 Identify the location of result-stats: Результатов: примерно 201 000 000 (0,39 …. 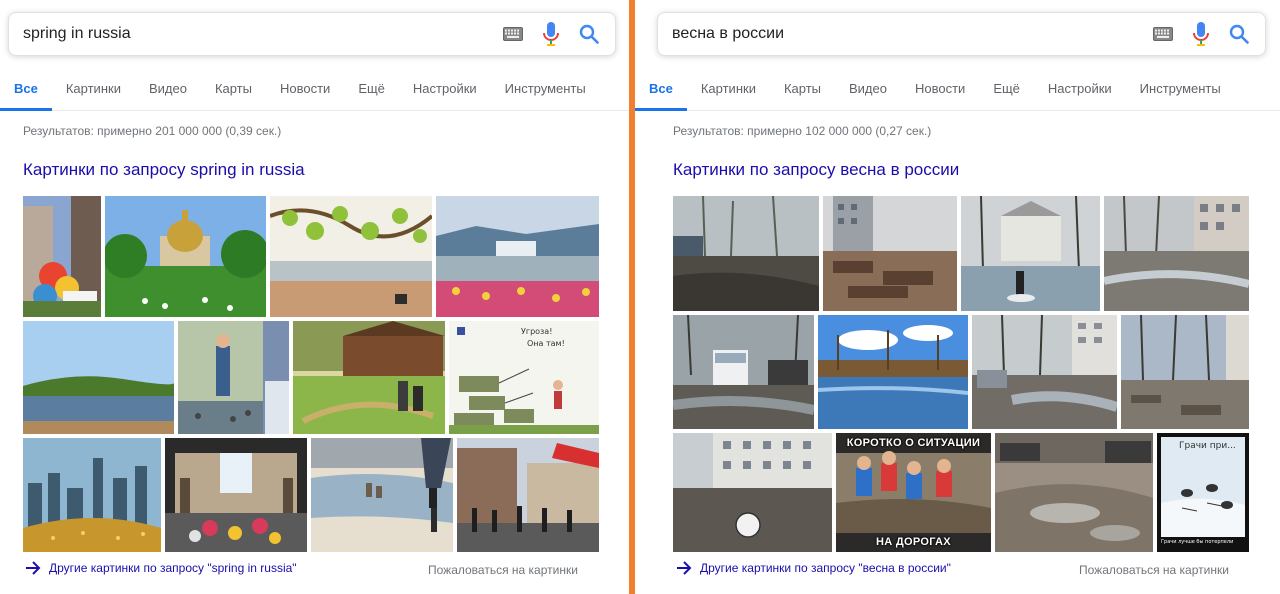
(152, 131).